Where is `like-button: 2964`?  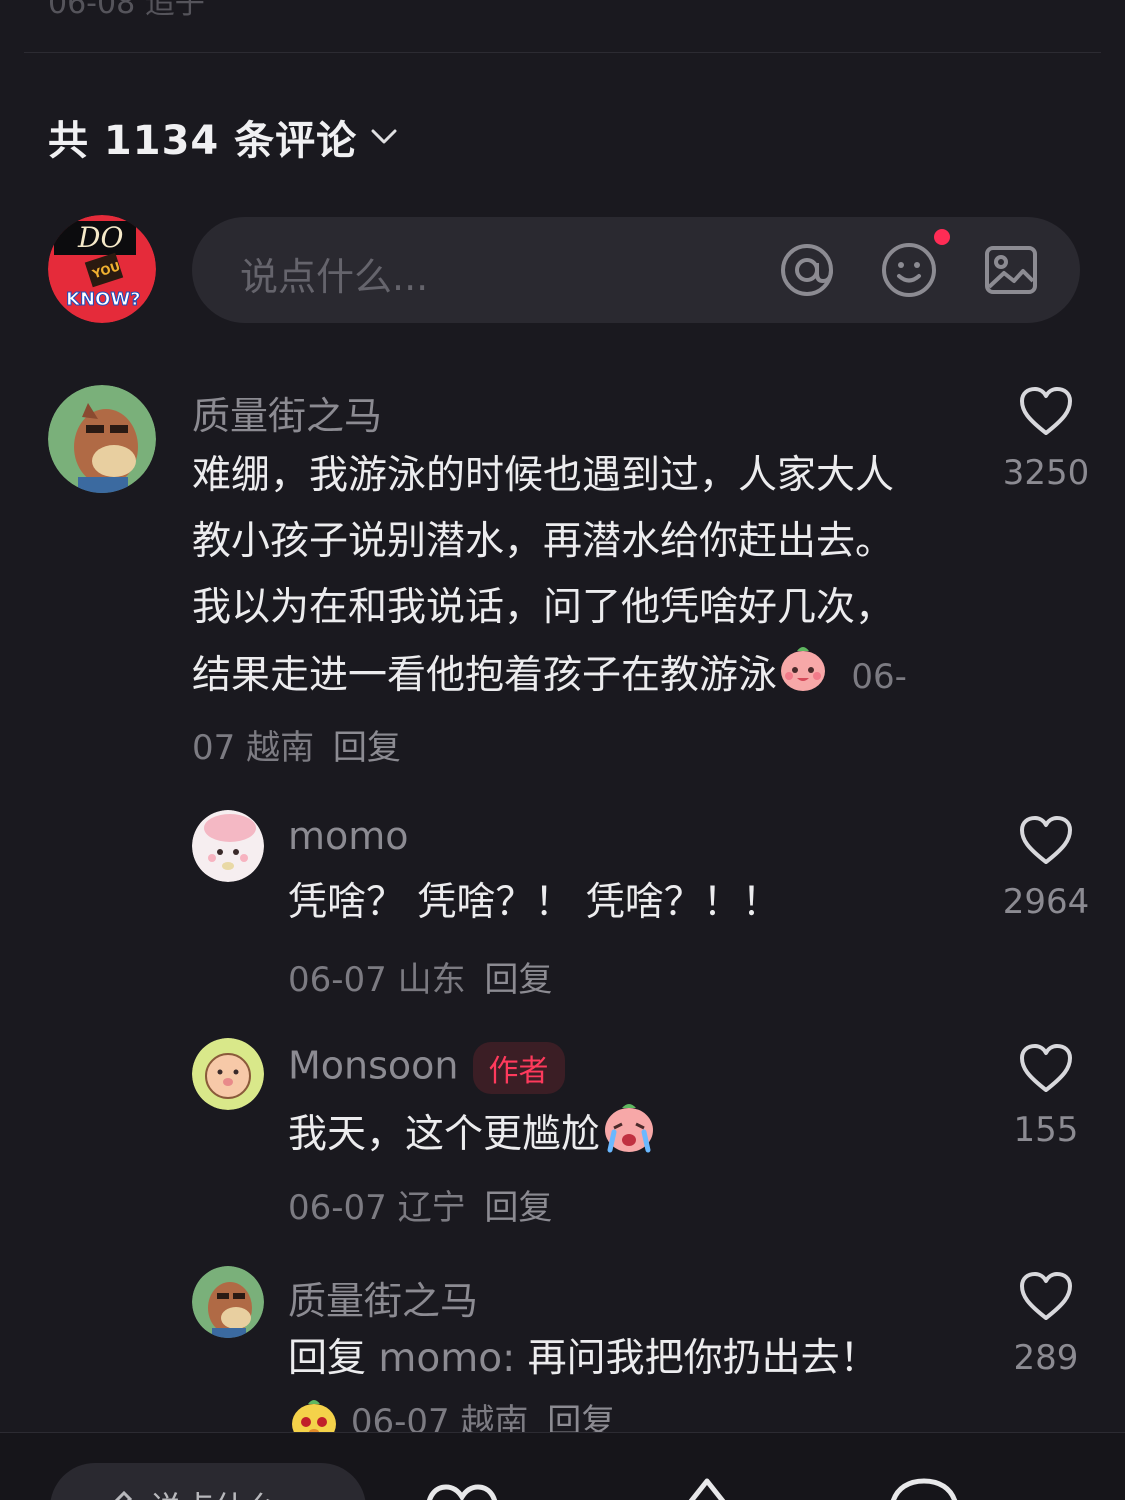 like-button: 2964 is located at coordinates (1046, 868).